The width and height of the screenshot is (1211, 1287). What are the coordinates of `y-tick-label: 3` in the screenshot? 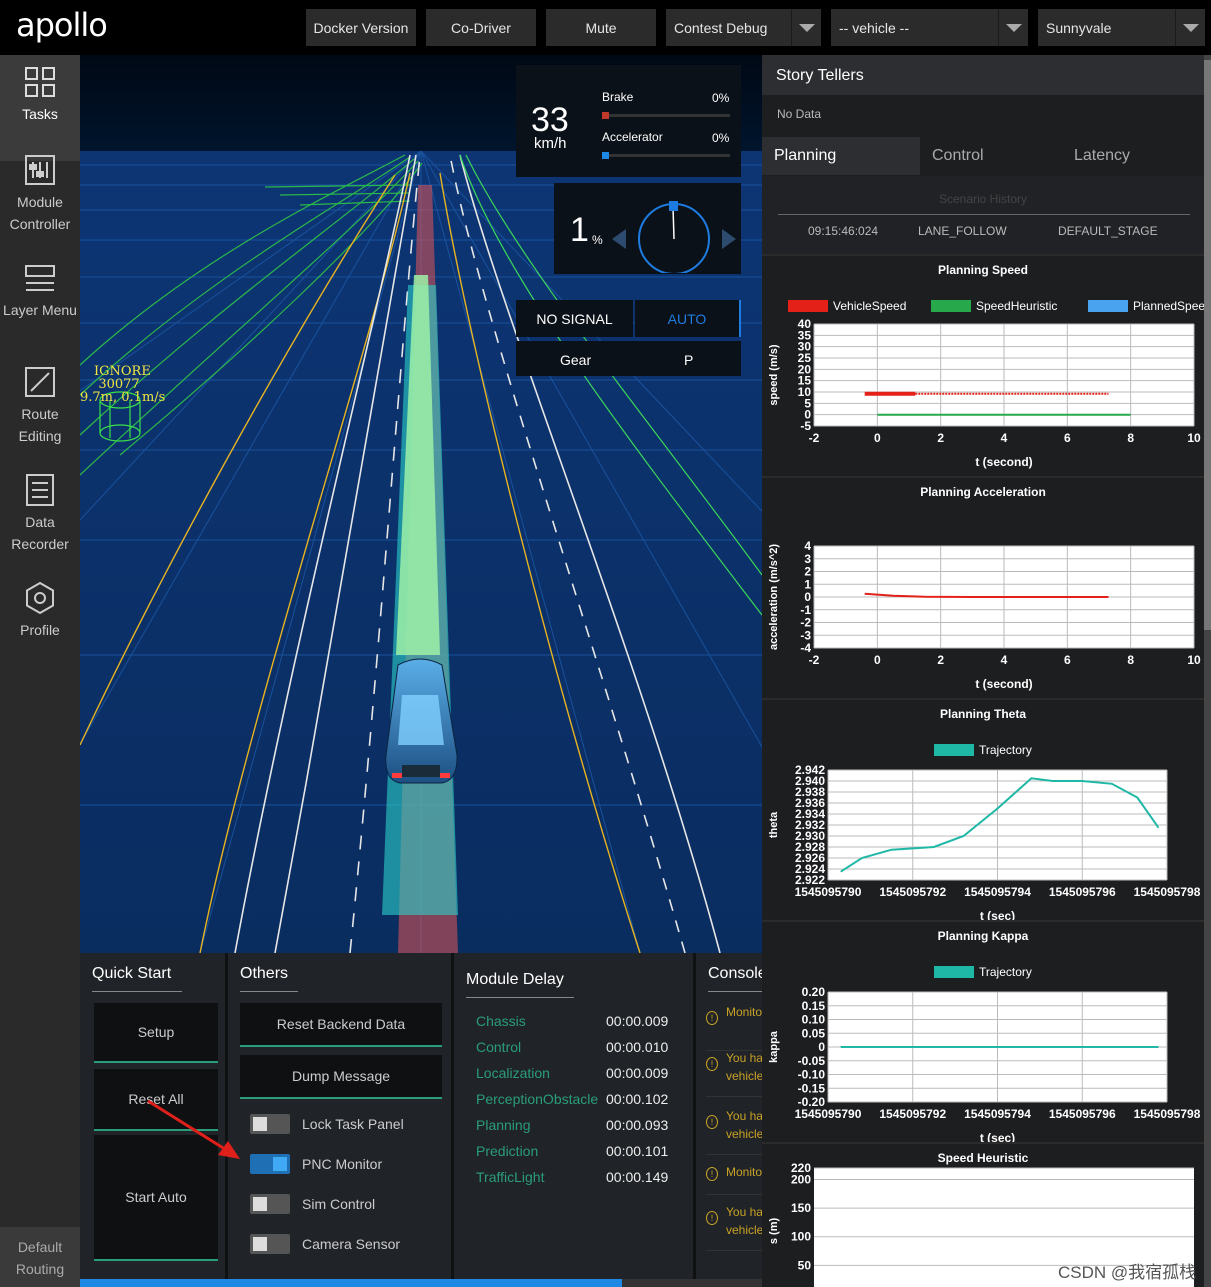 It's located at (807, 559).